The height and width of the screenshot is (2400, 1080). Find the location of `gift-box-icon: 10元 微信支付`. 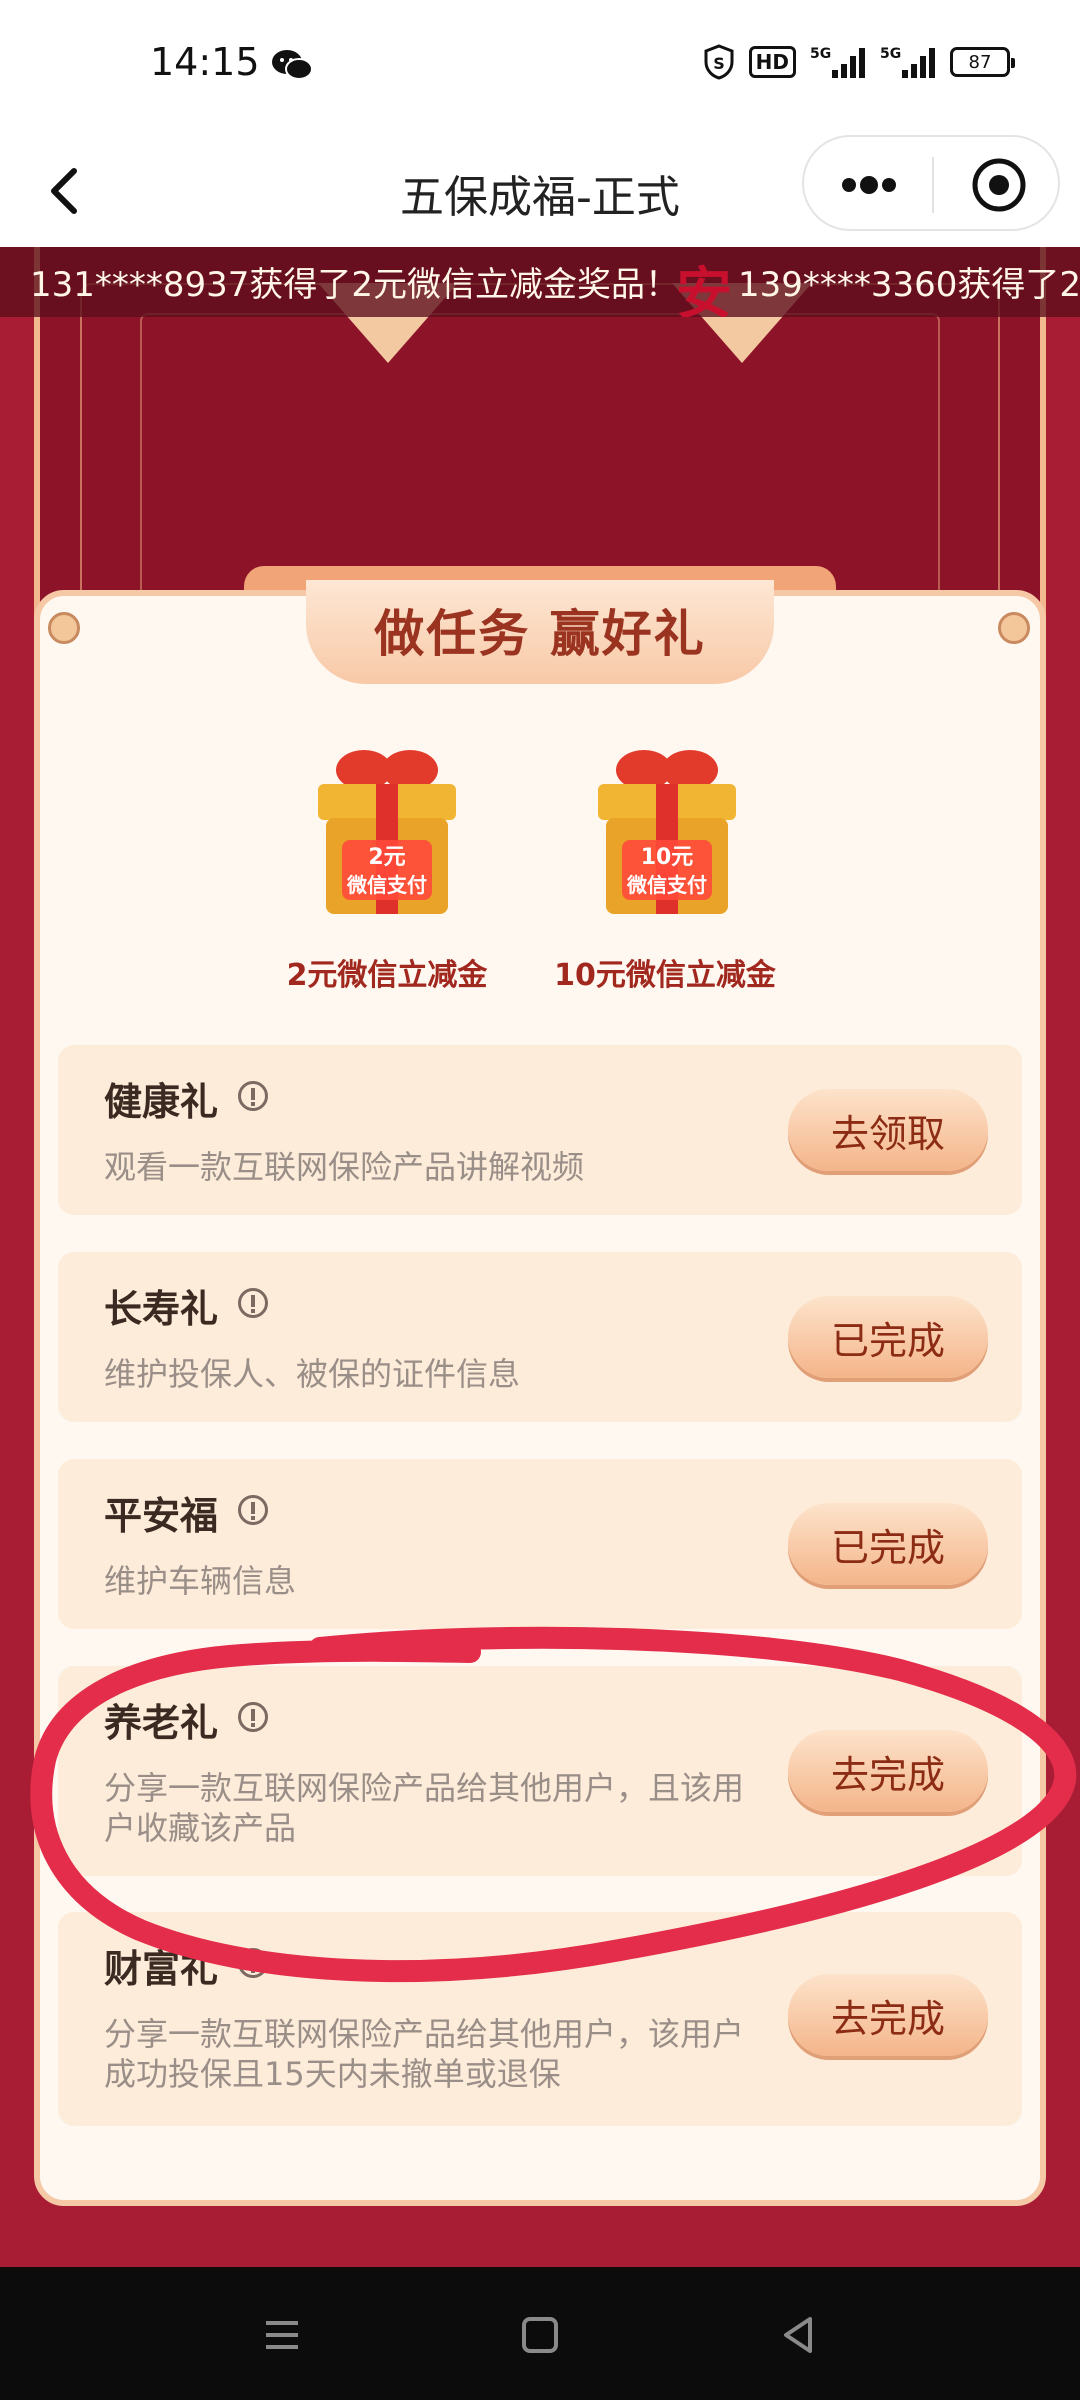

gift-box-icon: 10元 微信支付 is located at coordinates (667, 832).